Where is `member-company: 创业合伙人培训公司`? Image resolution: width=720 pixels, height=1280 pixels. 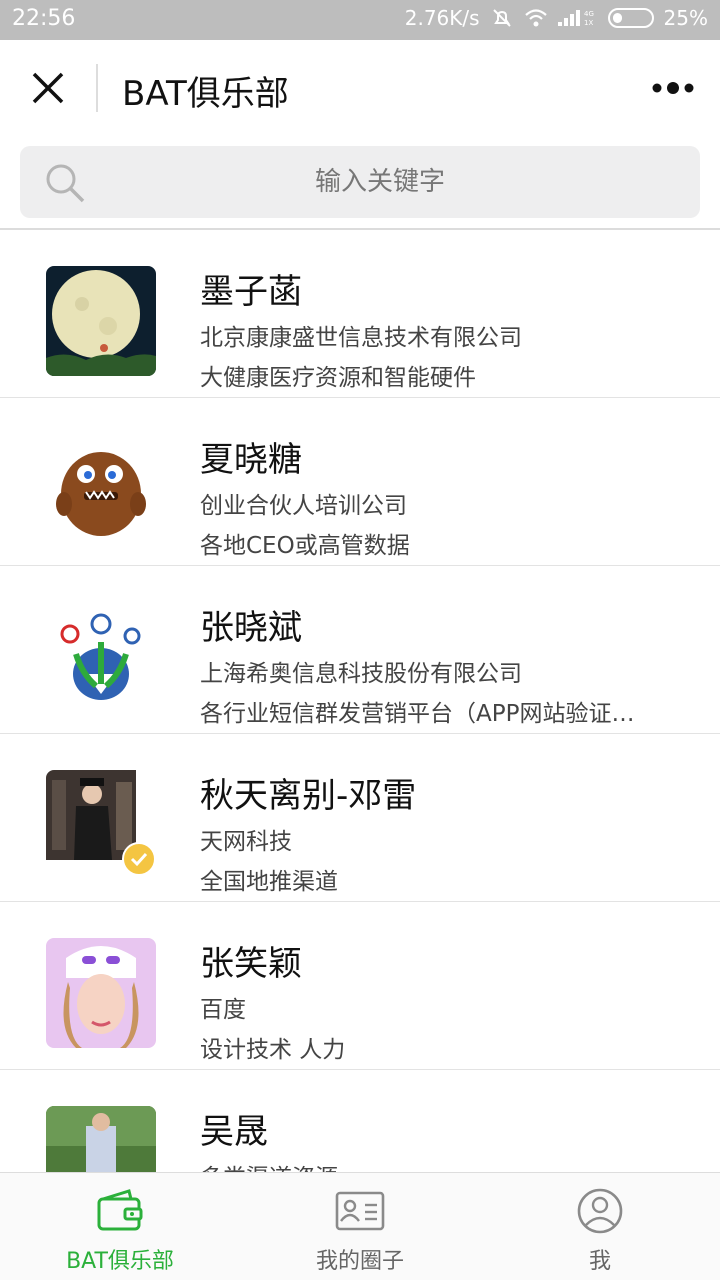
member-company: 创业合伙人培训公司 is located at coordinates (303, 506).